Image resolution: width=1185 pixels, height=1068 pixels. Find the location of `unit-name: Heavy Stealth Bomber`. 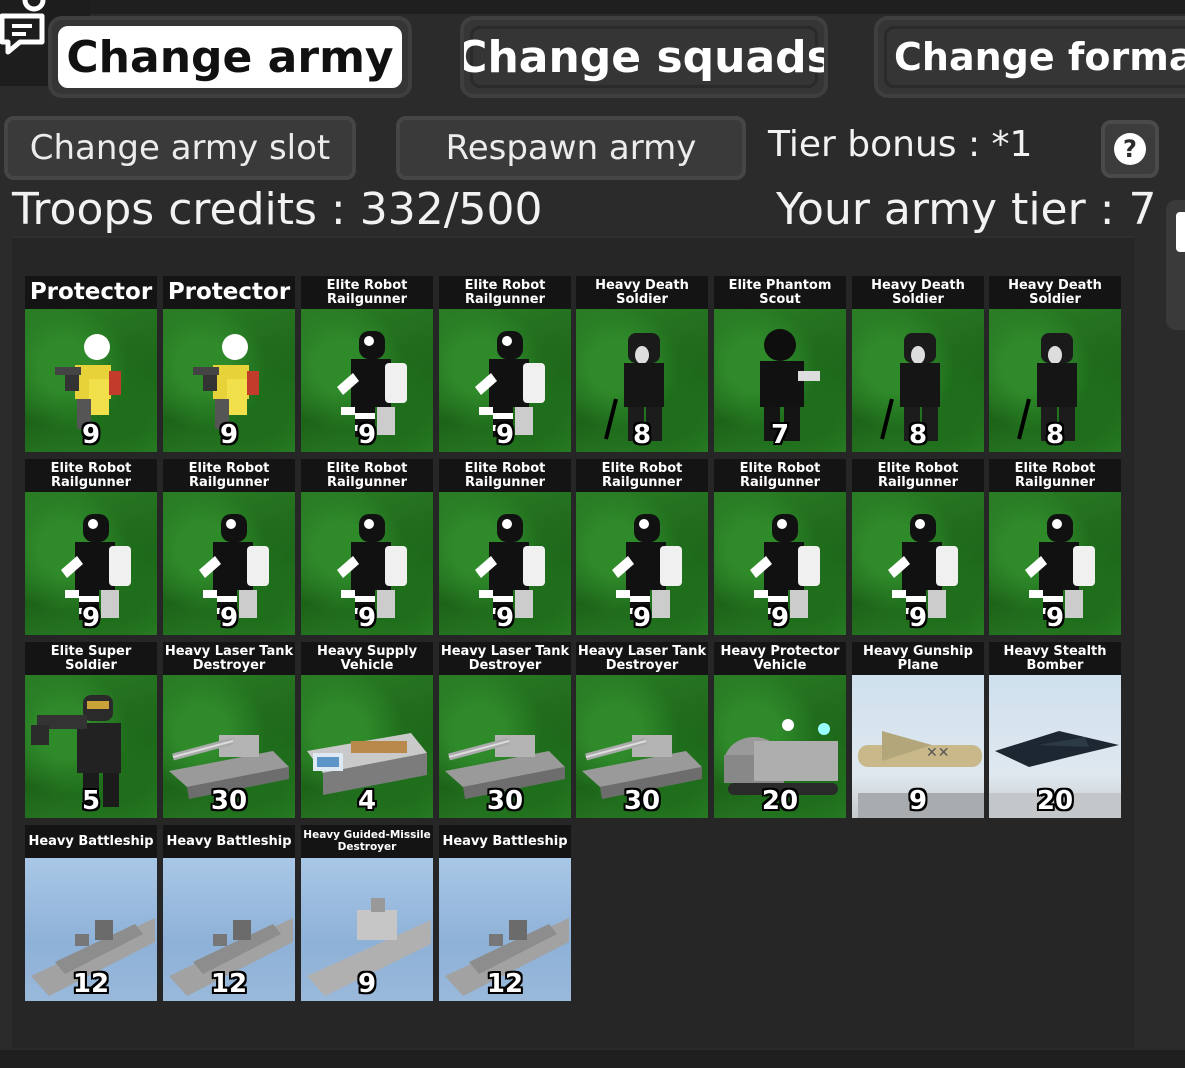

unit-name: Heavy Stealth Bomber is located at coordinates (1055, 658).